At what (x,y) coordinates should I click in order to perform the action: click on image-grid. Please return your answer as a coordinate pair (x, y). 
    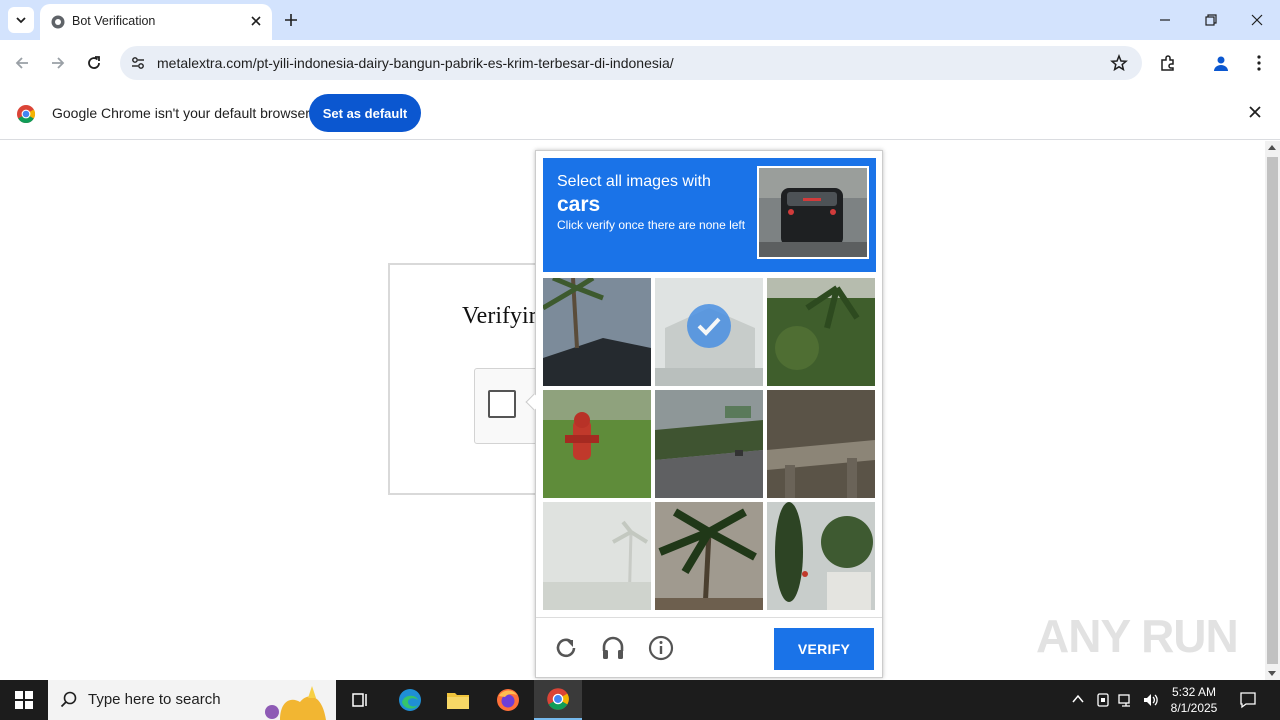
    Looking at the image, I should click on (709, 444).